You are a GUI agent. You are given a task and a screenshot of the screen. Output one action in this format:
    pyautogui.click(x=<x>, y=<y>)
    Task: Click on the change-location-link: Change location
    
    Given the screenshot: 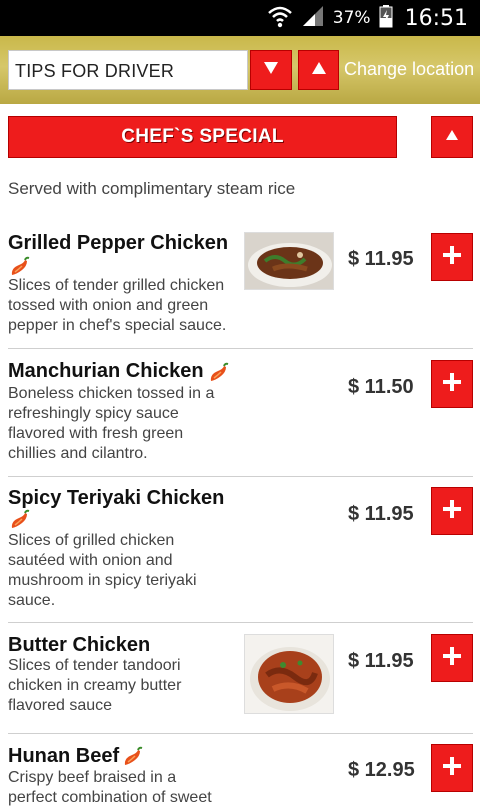 What is the action you would take?
    pyautogui.click(x=409, y=69)
    